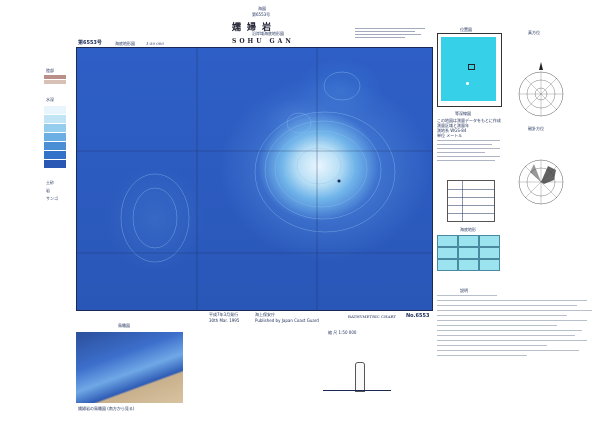 The height and width of the screenshot is (424, 600). I want to click on compass-true-title: 真方位, so click(534, 32).